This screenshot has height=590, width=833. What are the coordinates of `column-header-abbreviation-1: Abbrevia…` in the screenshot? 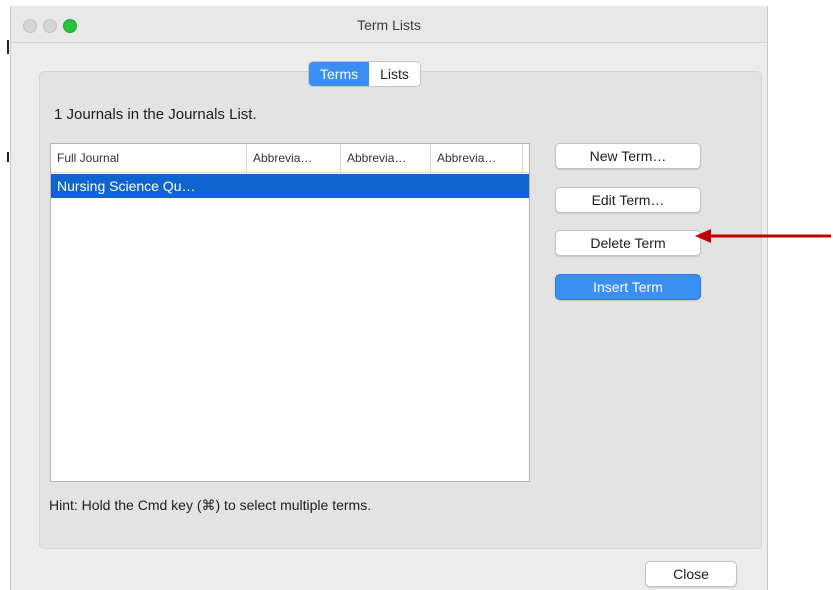 It's located at (294, 158).